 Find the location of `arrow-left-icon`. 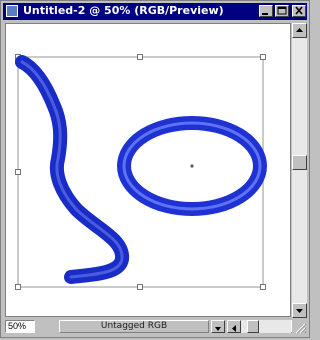

arrow-left-icon is located at coordinates (234, 328).